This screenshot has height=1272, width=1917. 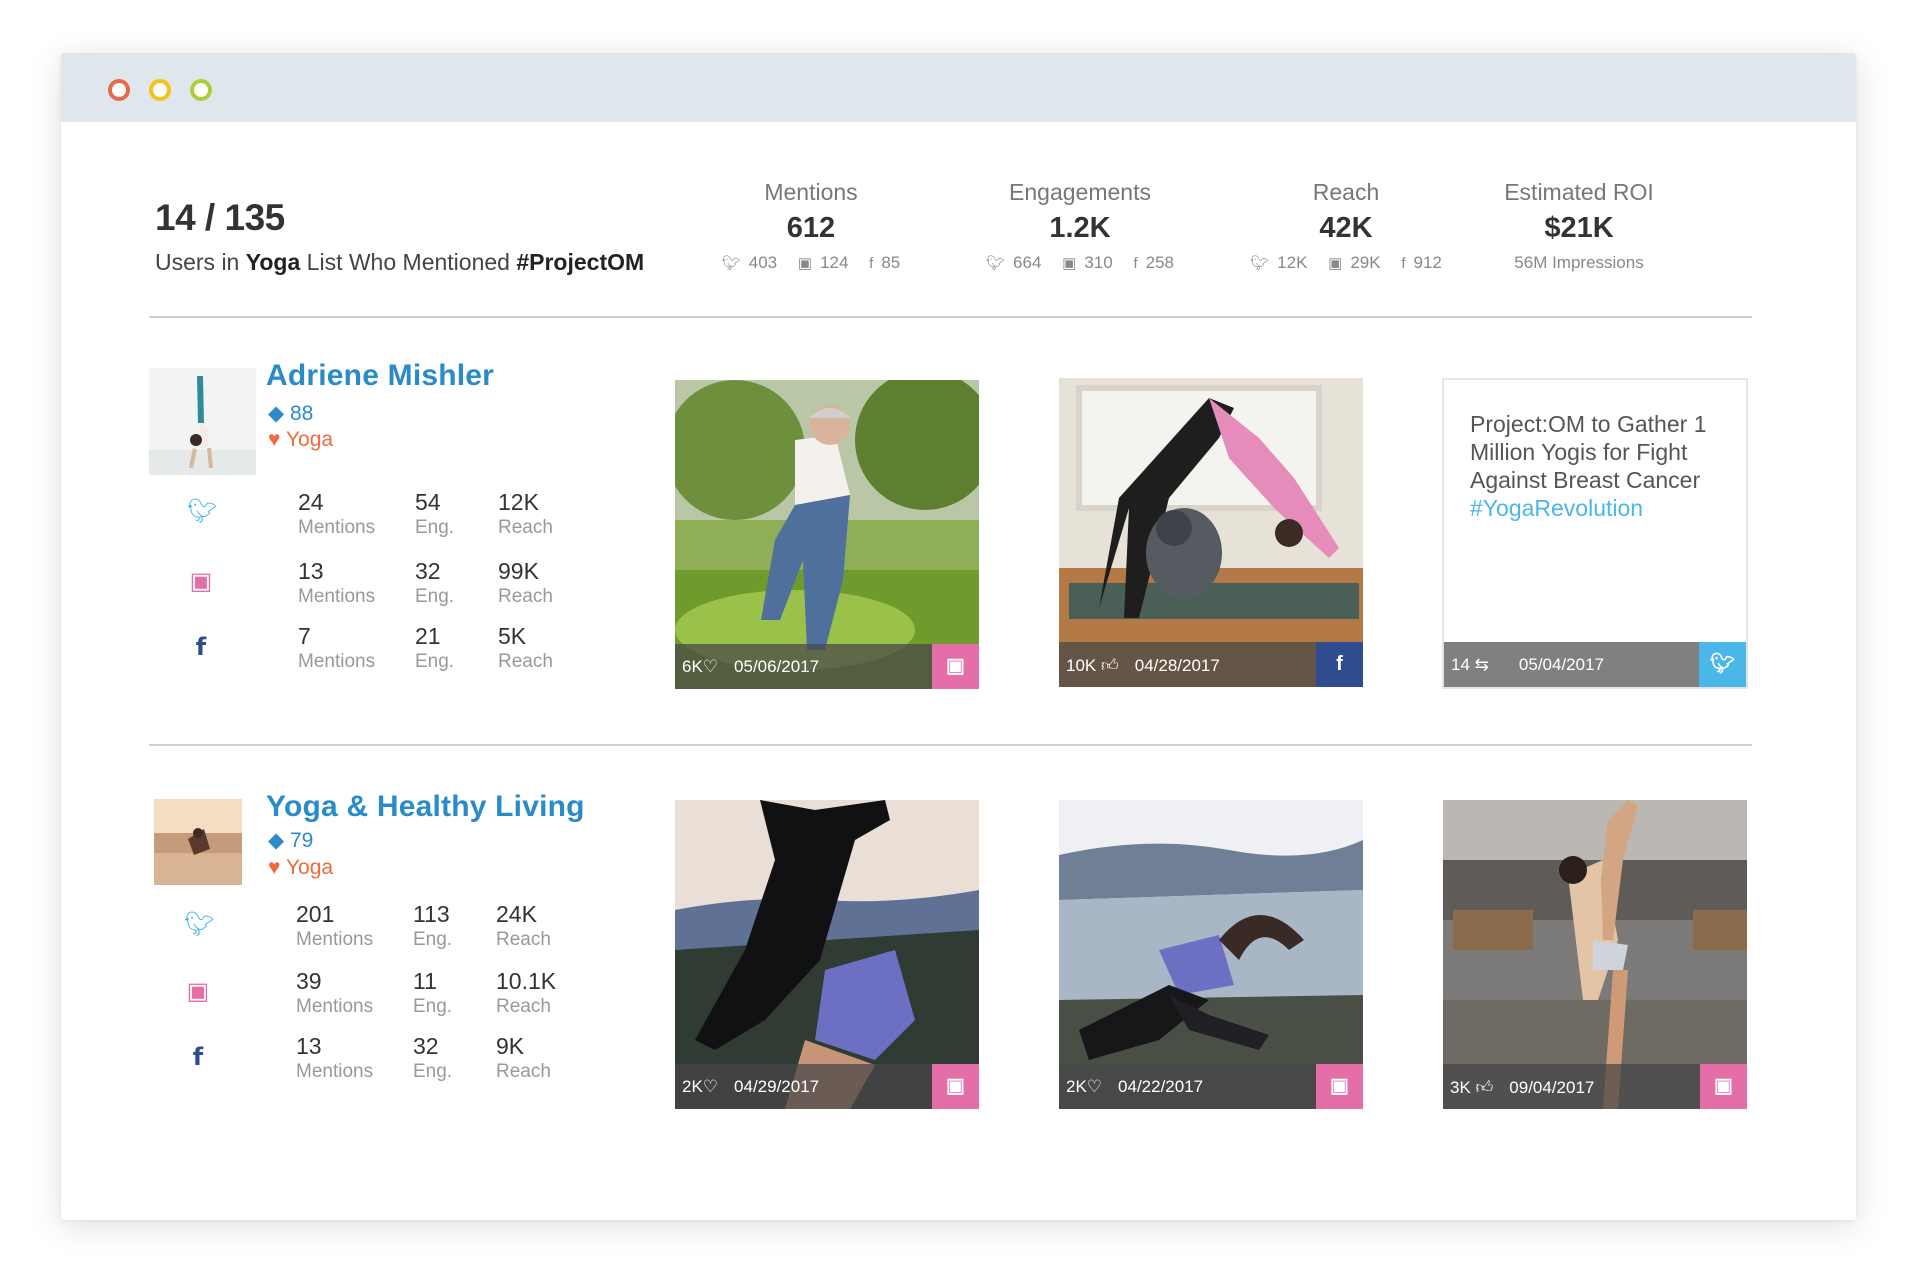 What do you see at coordinates (119, 90) in the screenshot?
I see `close-window-button` at bounding box center [119, 90].